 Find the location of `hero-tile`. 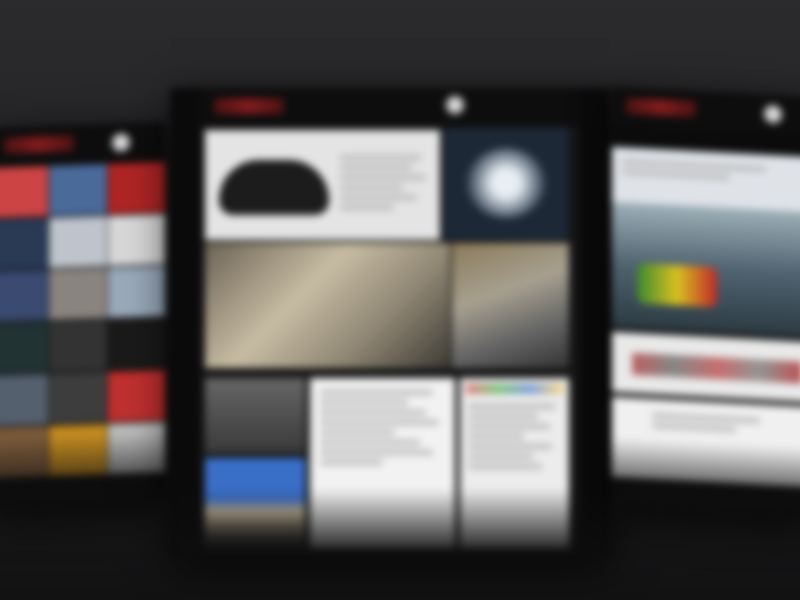

hero-tile is located at coordinates (706, 242).